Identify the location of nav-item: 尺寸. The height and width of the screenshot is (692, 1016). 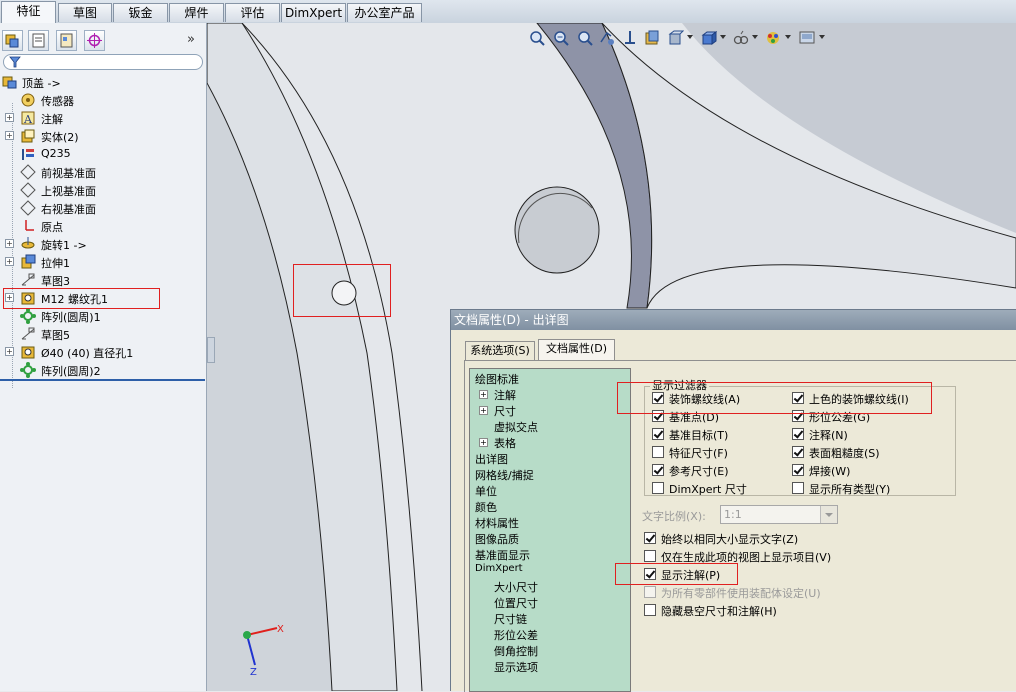
(505, 411).